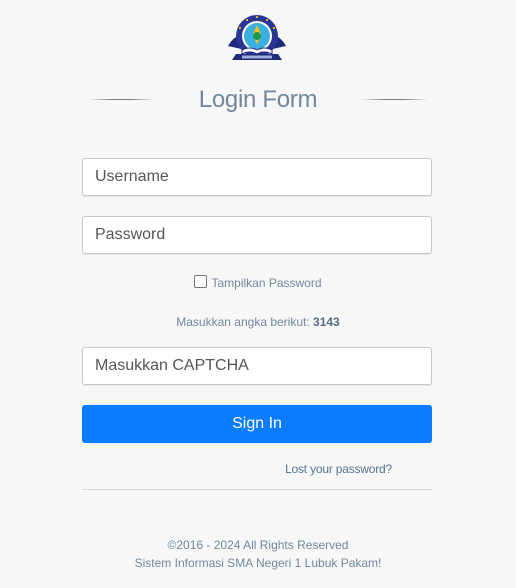 Image resolution: width=516 pixels, height=588 pixels. I want to click on captcha-input, so click(257, 366).